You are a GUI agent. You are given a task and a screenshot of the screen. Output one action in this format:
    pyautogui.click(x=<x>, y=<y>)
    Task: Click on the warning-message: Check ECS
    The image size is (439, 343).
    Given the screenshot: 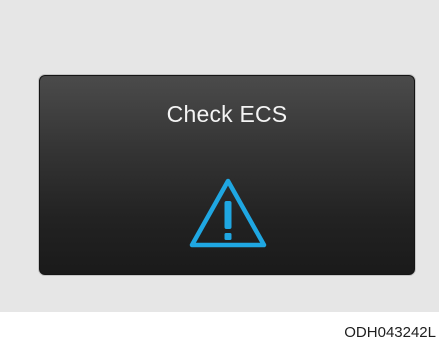 What is the action you would take?
    pyautogui.click(x=227, y=114)
    